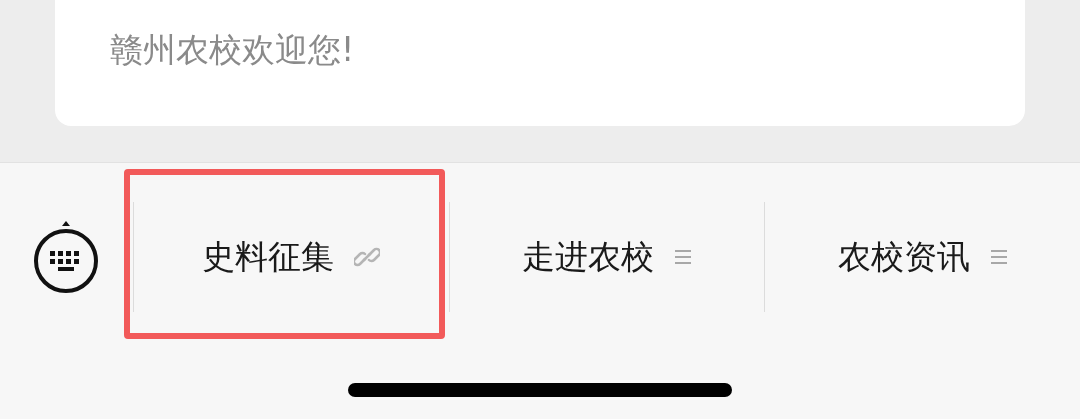  Describe the element at coordinates (607, 256) in the screenshot. I see `menu-tab: 走进农校` at that location.